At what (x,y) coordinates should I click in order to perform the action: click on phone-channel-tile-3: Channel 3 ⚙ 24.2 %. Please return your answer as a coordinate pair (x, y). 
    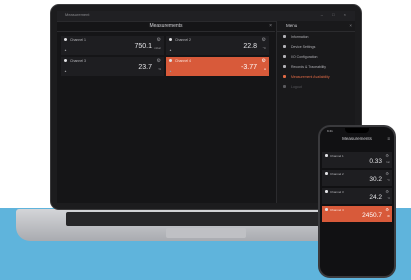
    Looking at the image, I should click on (357, 196).